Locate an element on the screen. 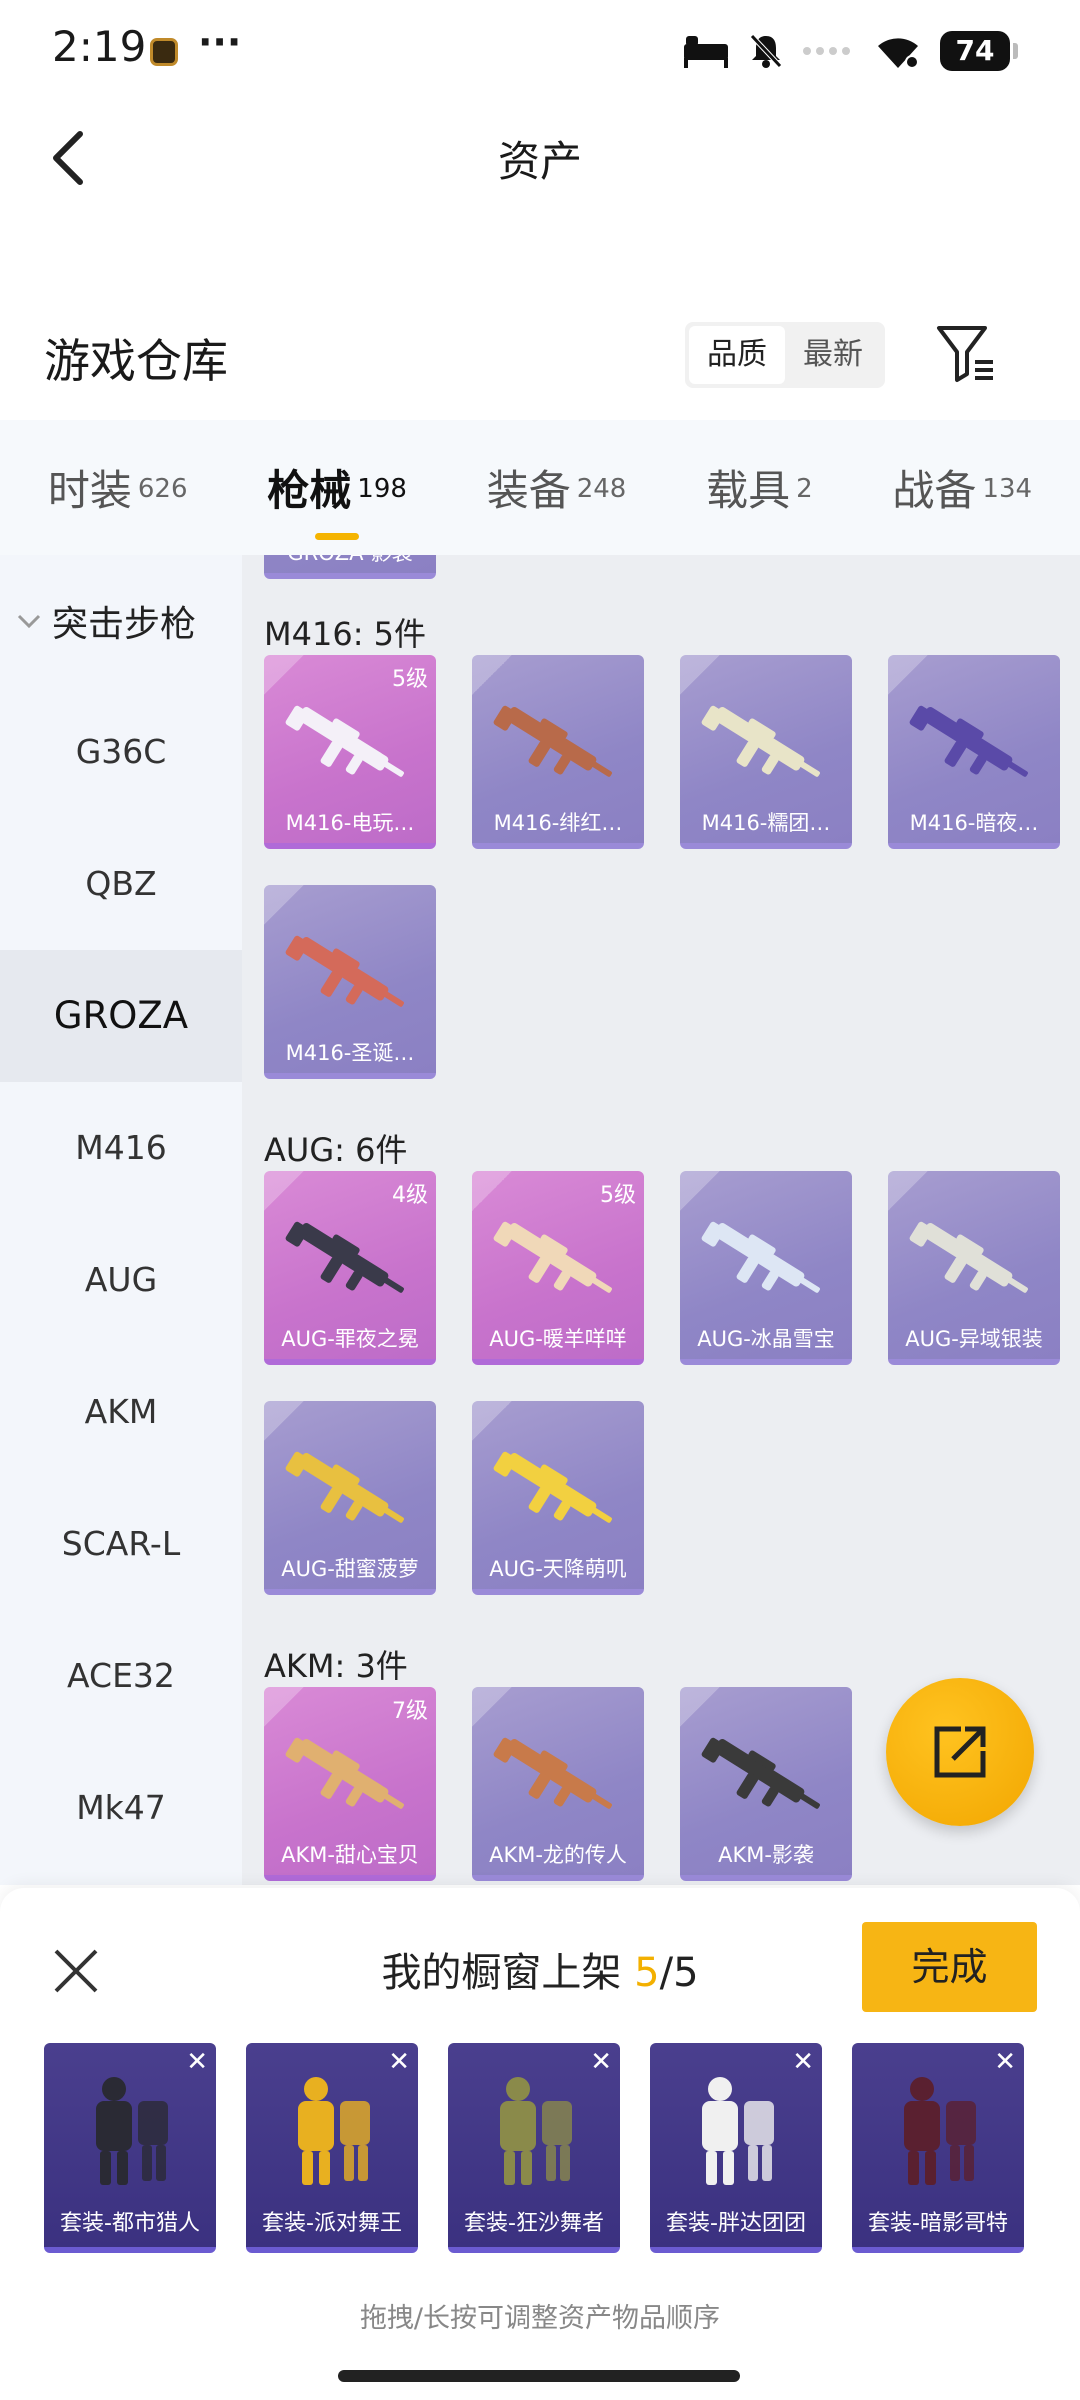 The width and height of the screenshot is (1080, 2400). item-card: 7级 AKM-甜心宝贝 is located at coordinates (350, 1784).